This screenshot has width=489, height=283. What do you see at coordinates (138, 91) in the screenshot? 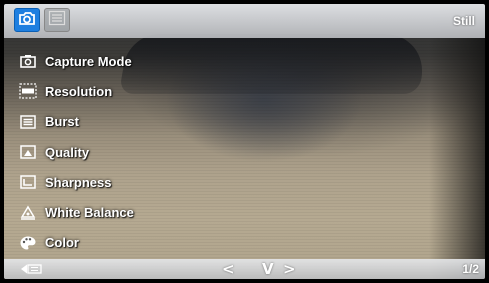
I see `menu-item-resolution: Resolution` at bounding box center [138, 91].